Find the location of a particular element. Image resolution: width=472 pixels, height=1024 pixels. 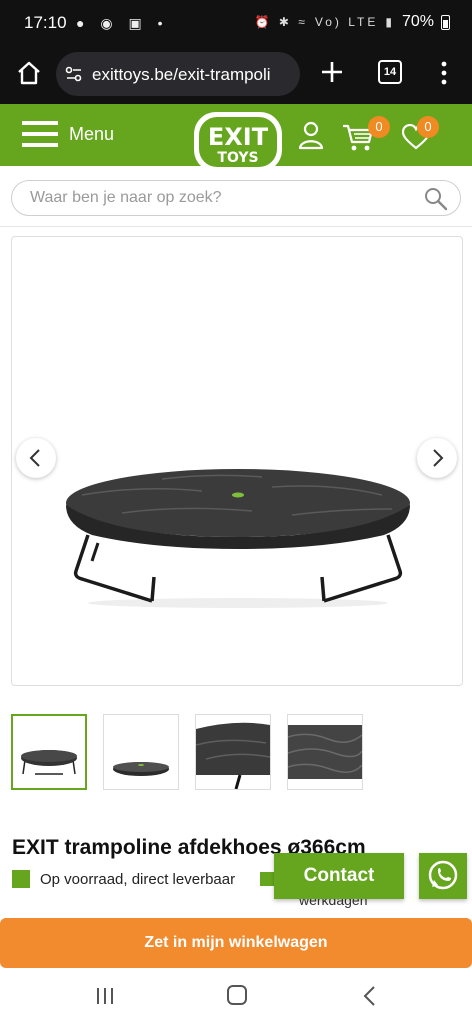

cart-count-badge: 0 is located at coordinates (379, 127).